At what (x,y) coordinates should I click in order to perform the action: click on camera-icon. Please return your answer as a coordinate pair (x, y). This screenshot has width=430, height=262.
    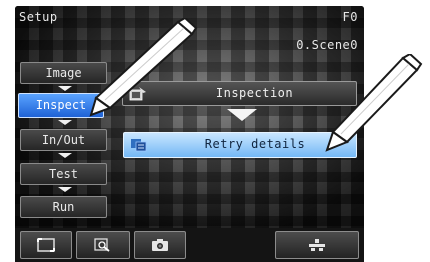
    Looking at the image, I should click on (160, 245).